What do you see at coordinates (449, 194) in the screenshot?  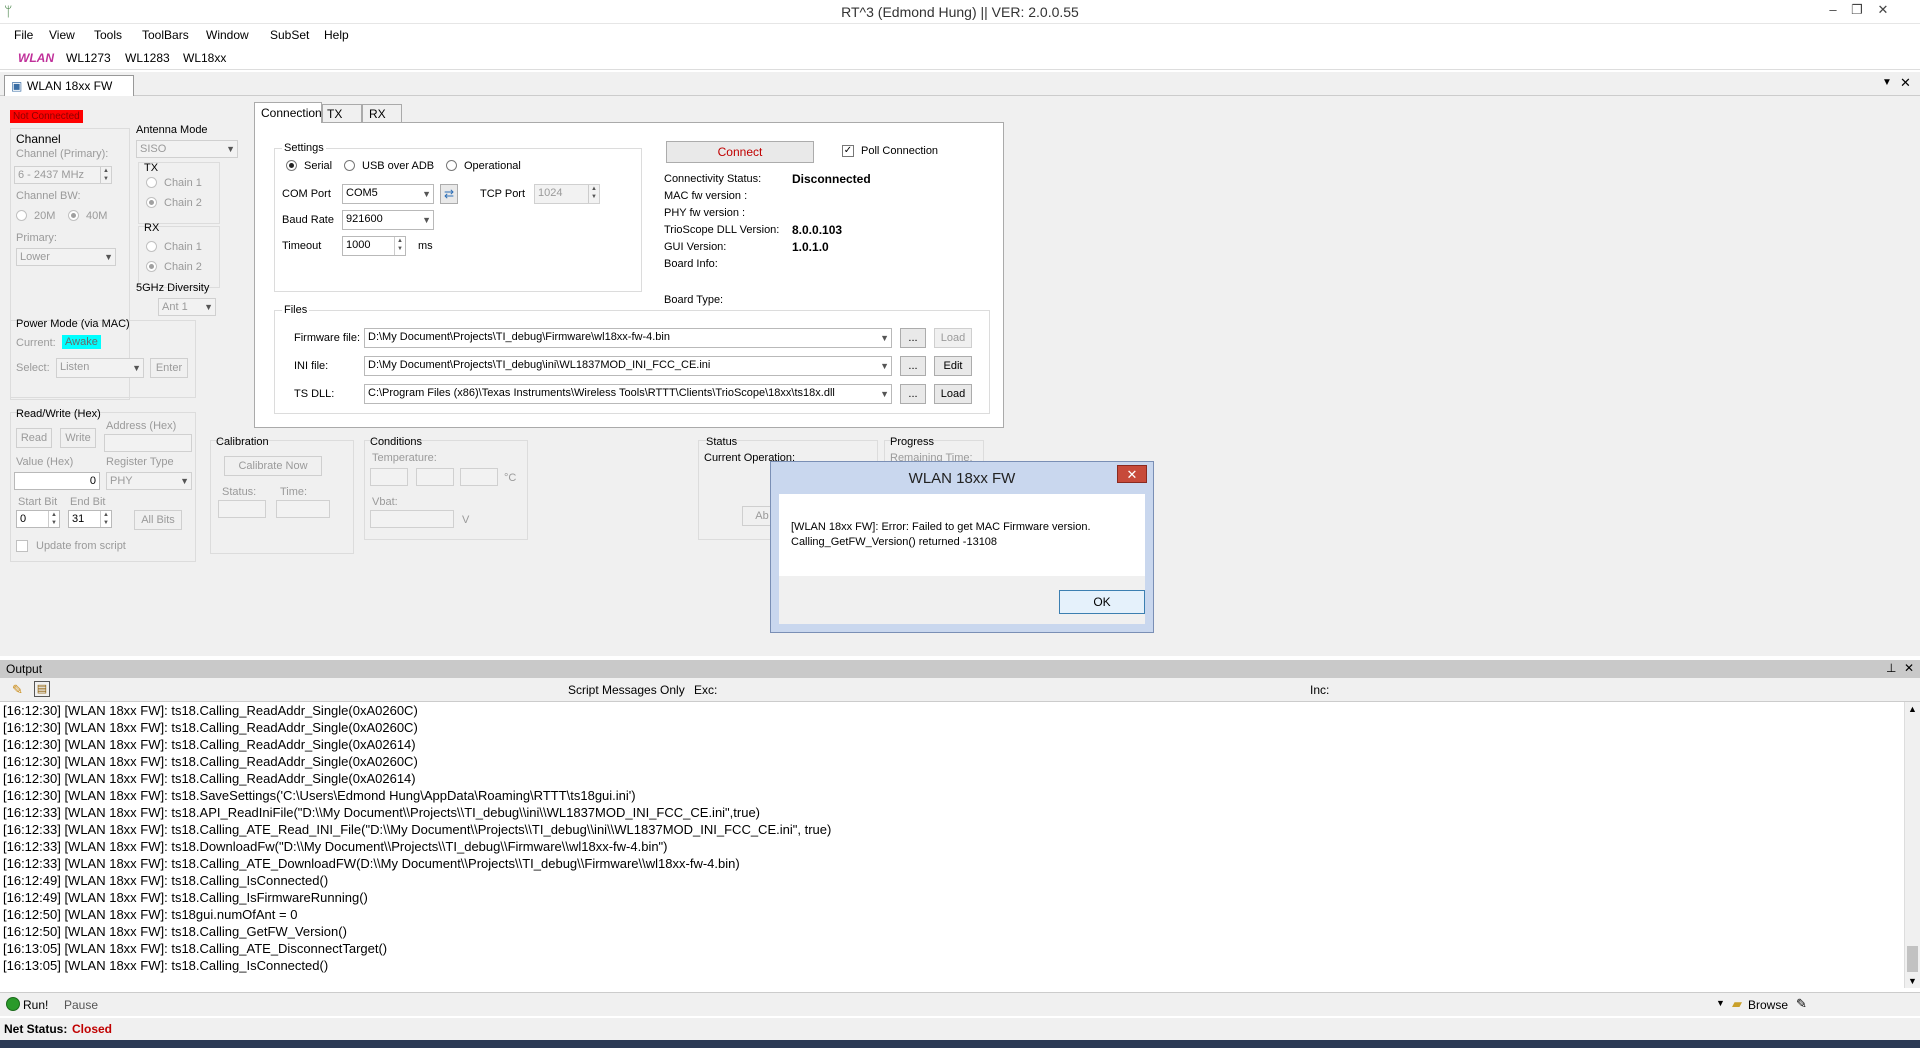 I see `refresh-com-icon: ⇄` at bounding box center [449, 194].